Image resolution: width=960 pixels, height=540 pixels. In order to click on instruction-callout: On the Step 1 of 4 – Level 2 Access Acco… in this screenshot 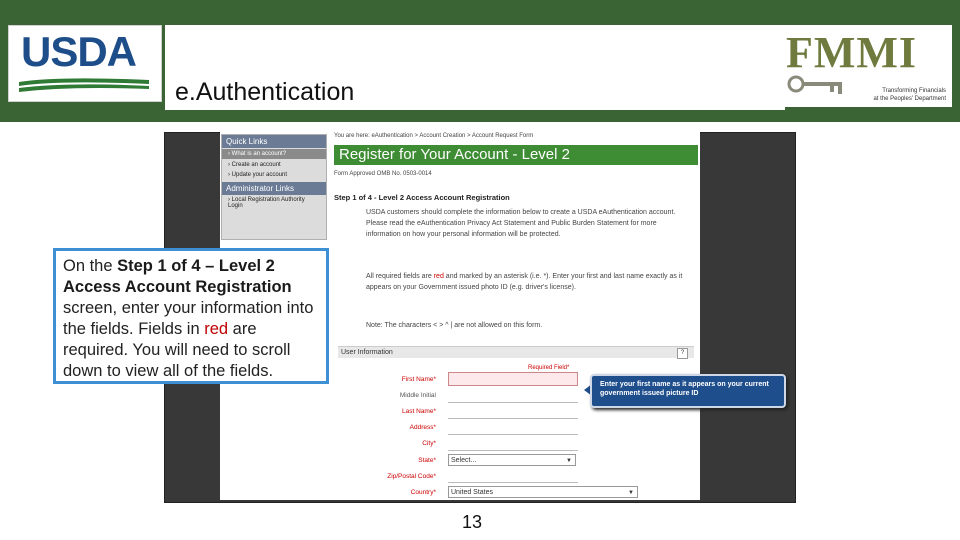, I will do `click(191, 316)`.